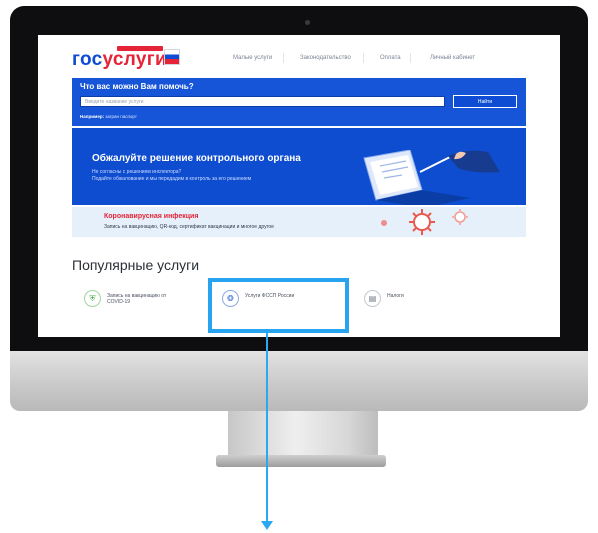  What do you see at coordinates (278, 305) in the screenshot?
I see `highlight-box` at bounding box center [278, 305].